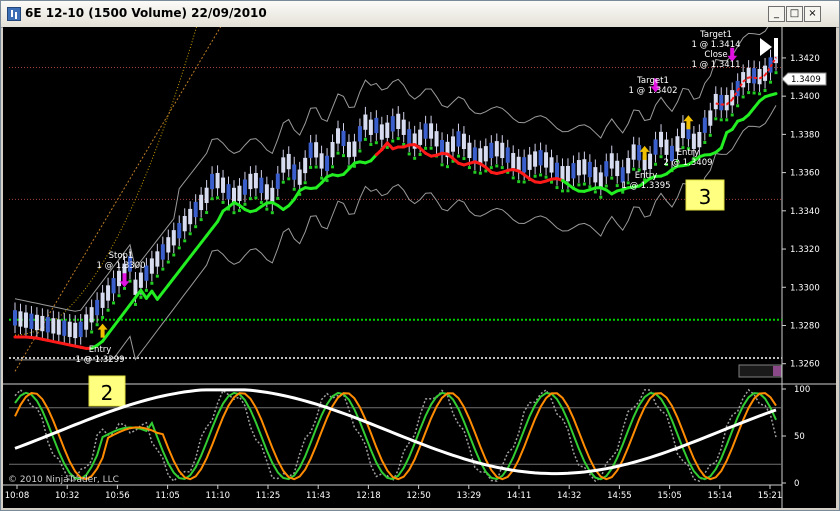 The image size is (840, 511). What do you see at coordinates (805, 97) in the screenshot?
I see `y-tick-label: 1.3400` at bounding box center [805, 97].